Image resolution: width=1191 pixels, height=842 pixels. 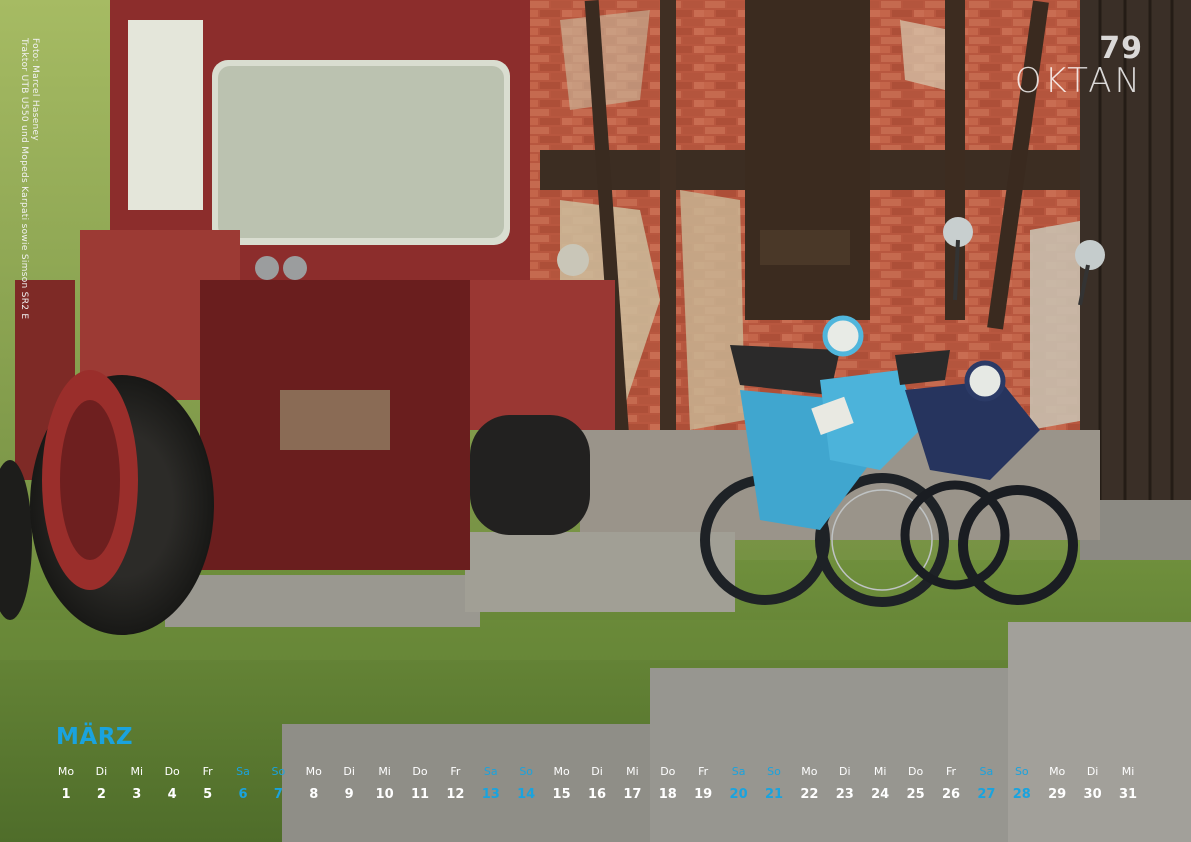 What do you see at coordinates (278, 785) in the screenshot?
I see `calendar-day: So 7` at bounding box center [278, 785].